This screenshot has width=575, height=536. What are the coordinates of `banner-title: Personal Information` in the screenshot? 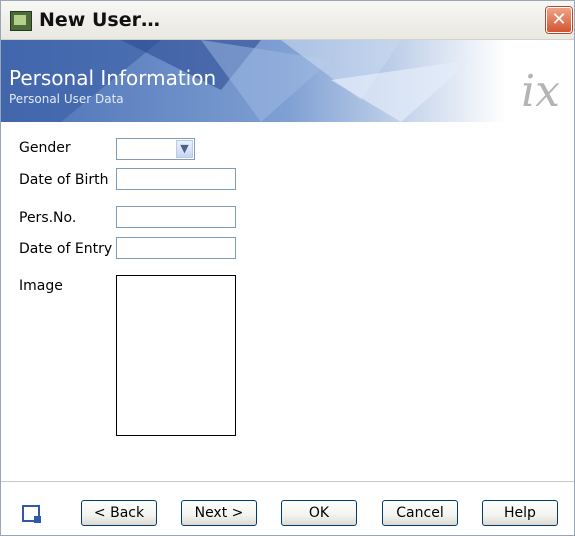 It's located at (113, 78).